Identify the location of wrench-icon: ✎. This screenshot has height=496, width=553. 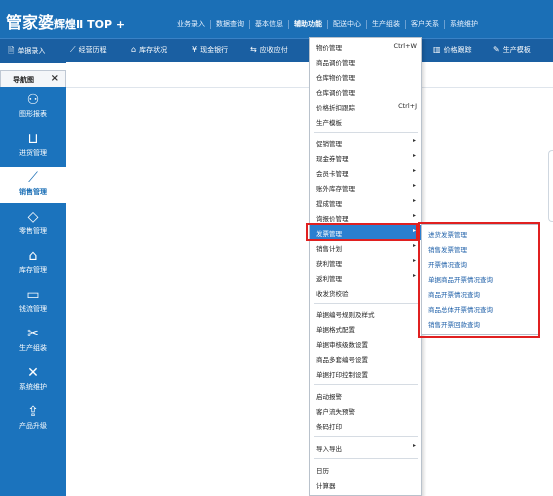
(496, 49).